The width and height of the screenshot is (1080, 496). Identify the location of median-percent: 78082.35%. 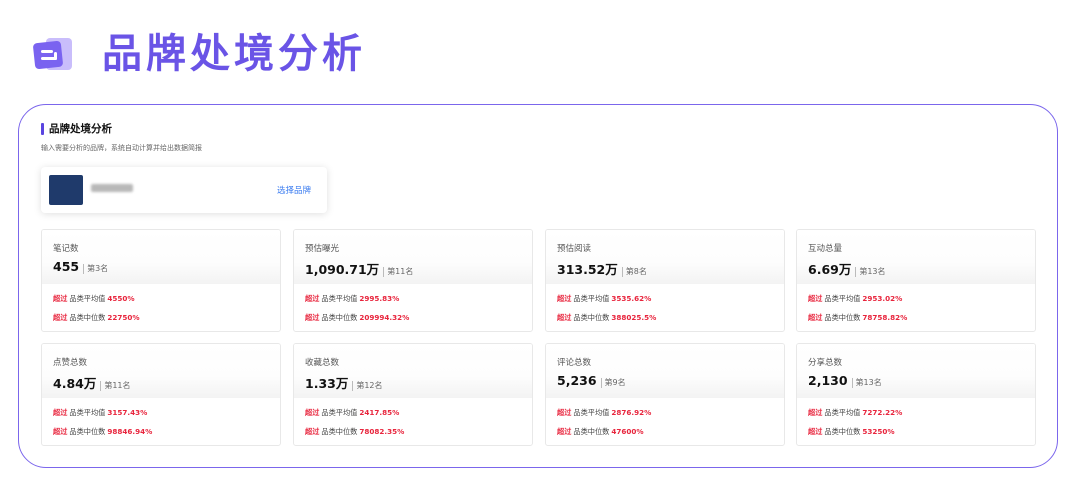
(382, 431).